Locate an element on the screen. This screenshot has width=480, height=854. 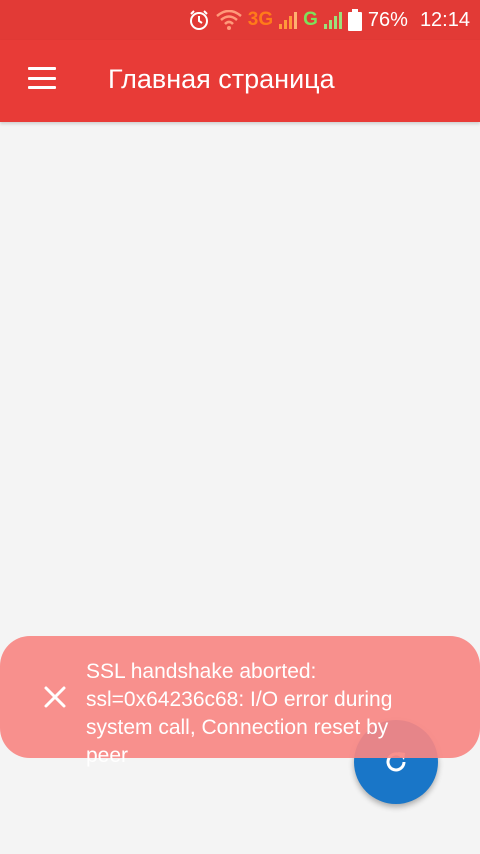
wifi-icon is located at coordinates (228, 20).